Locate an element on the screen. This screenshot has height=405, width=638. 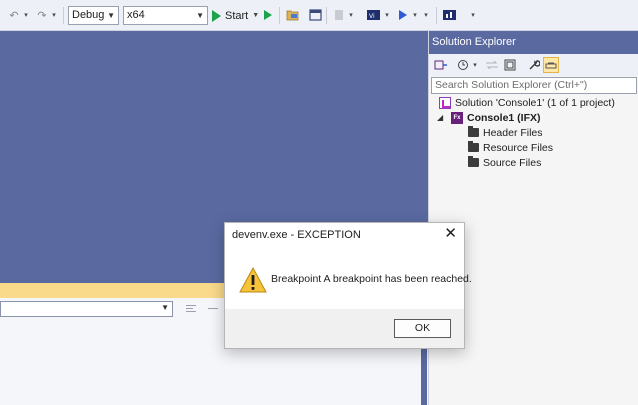
start-label: Start is located at coordinates (237, 15).